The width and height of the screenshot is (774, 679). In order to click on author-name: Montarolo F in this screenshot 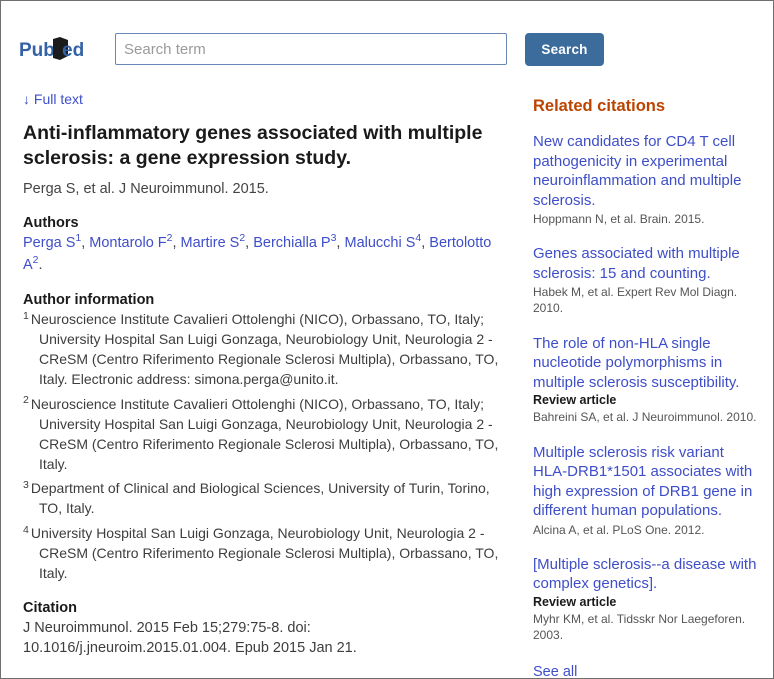, I will do `click(128, 242)`.